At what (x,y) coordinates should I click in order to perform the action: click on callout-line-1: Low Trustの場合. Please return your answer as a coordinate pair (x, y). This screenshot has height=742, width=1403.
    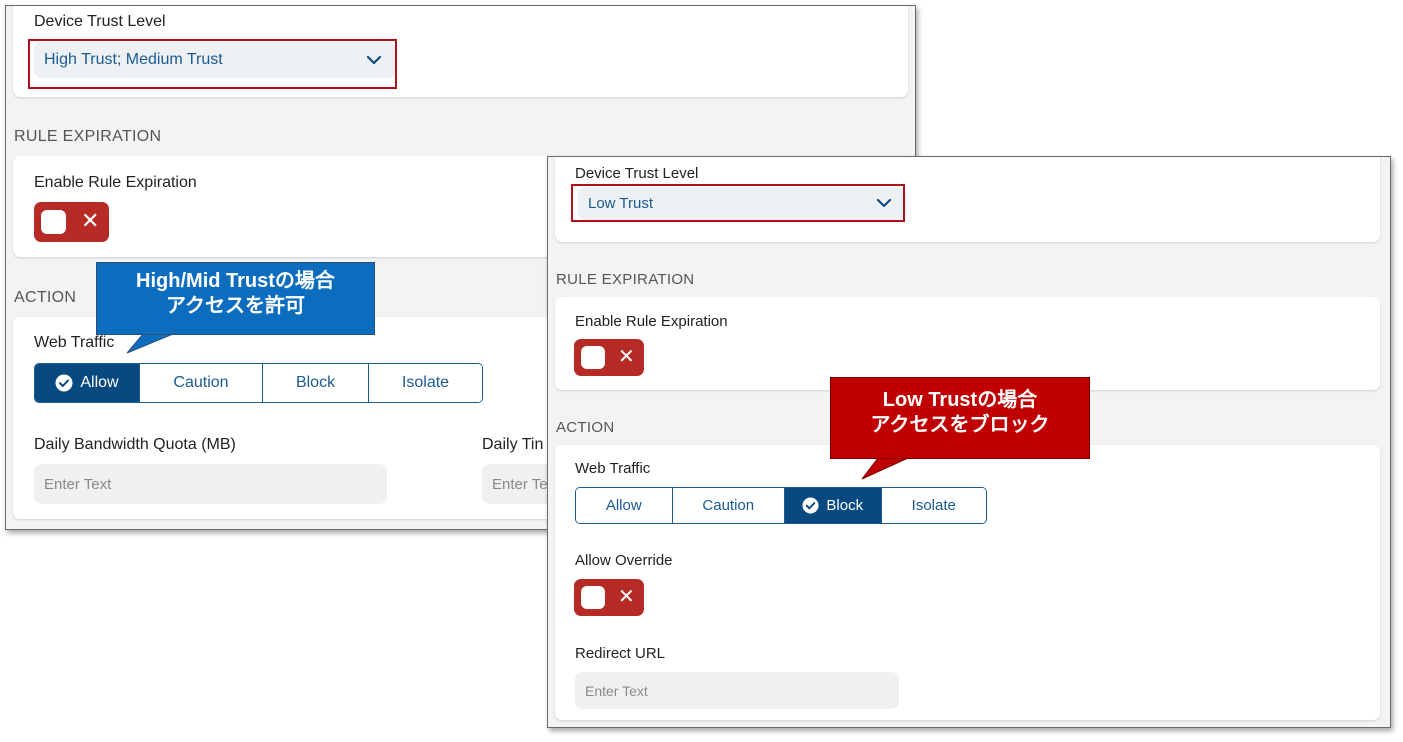
    Looking at the image, I should click on (960, 400).